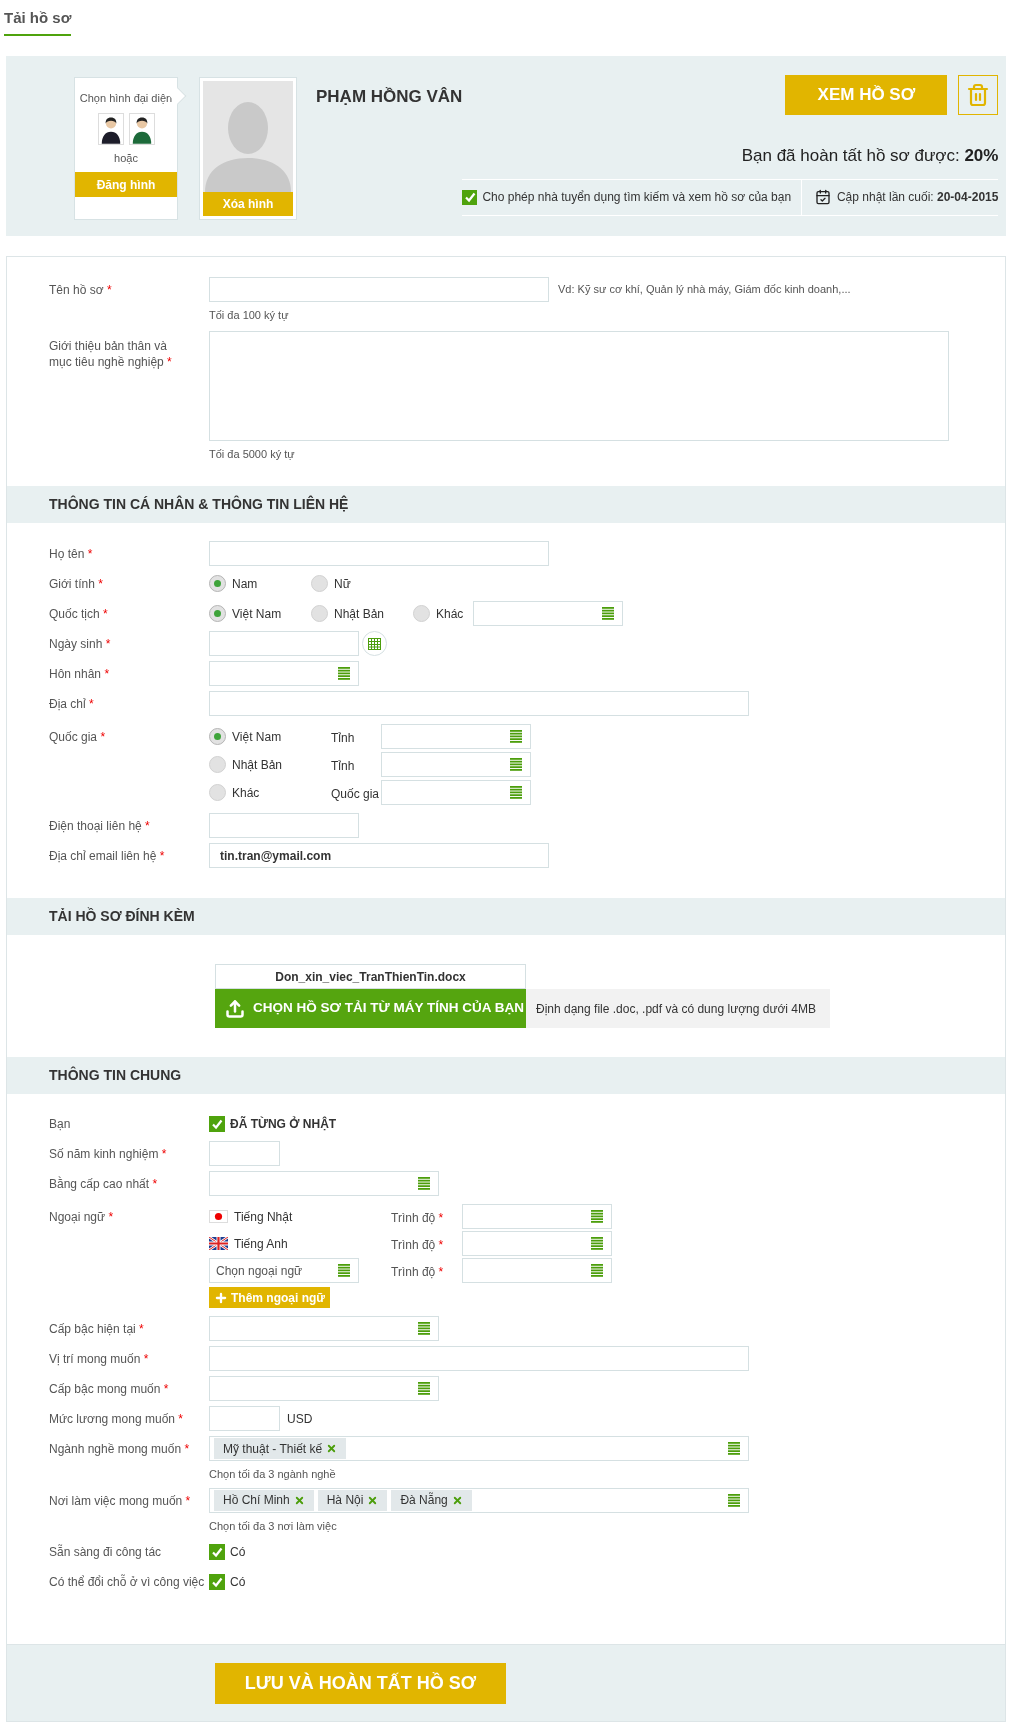  Describe the element at coordinates (300, 1419) in the screenshot. I see `unit-label: USD` at that location.